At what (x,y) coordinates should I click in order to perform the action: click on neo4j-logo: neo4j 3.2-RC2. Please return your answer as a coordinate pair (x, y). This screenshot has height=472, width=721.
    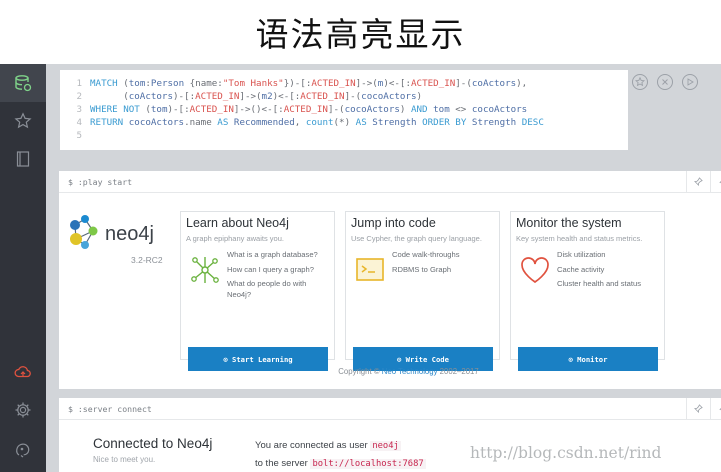
    Looking at the image, I should click on (122, 239).